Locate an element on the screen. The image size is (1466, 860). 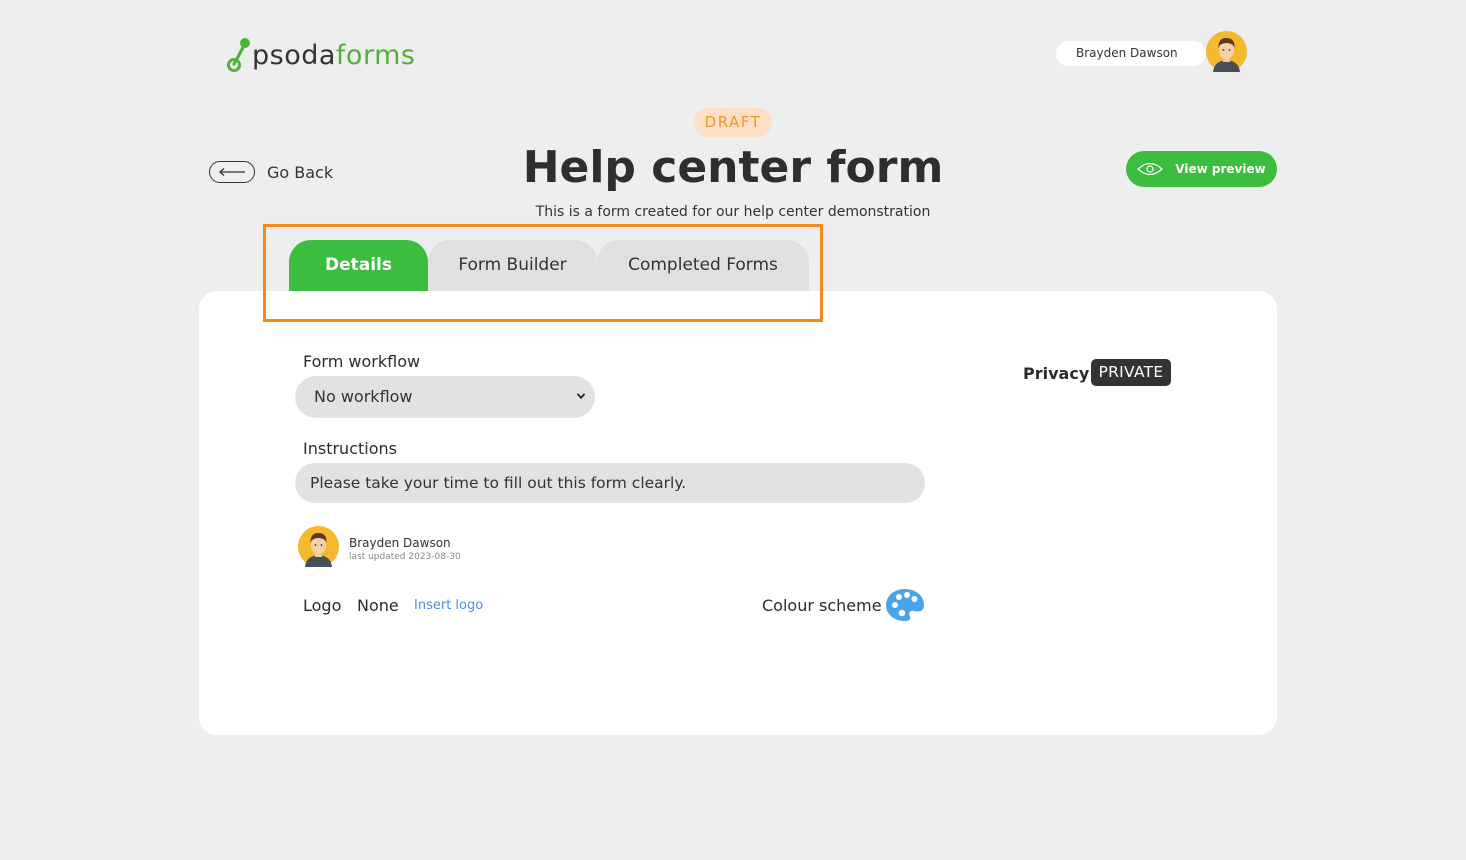
tab-completed-forms: Completed Forms is located at coordinates (703, 265).